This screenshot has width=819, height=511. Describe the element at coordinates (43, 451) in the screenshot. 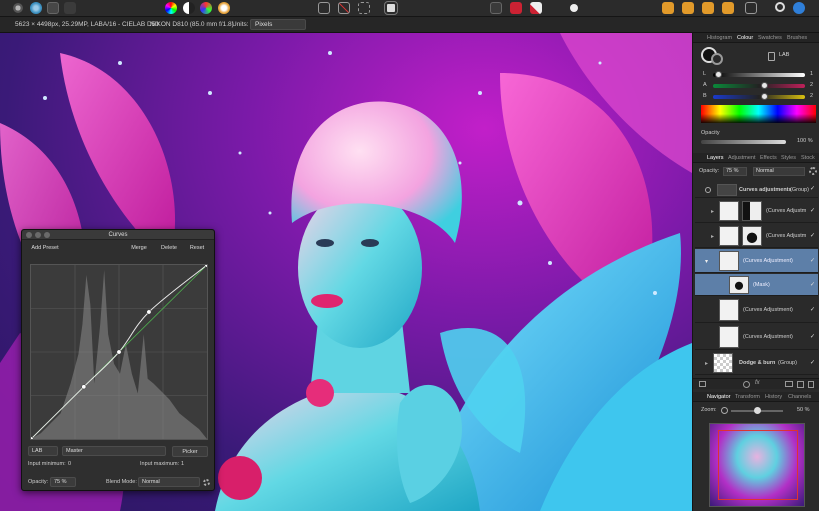

I see `colour-space-select: LAB` at that location.